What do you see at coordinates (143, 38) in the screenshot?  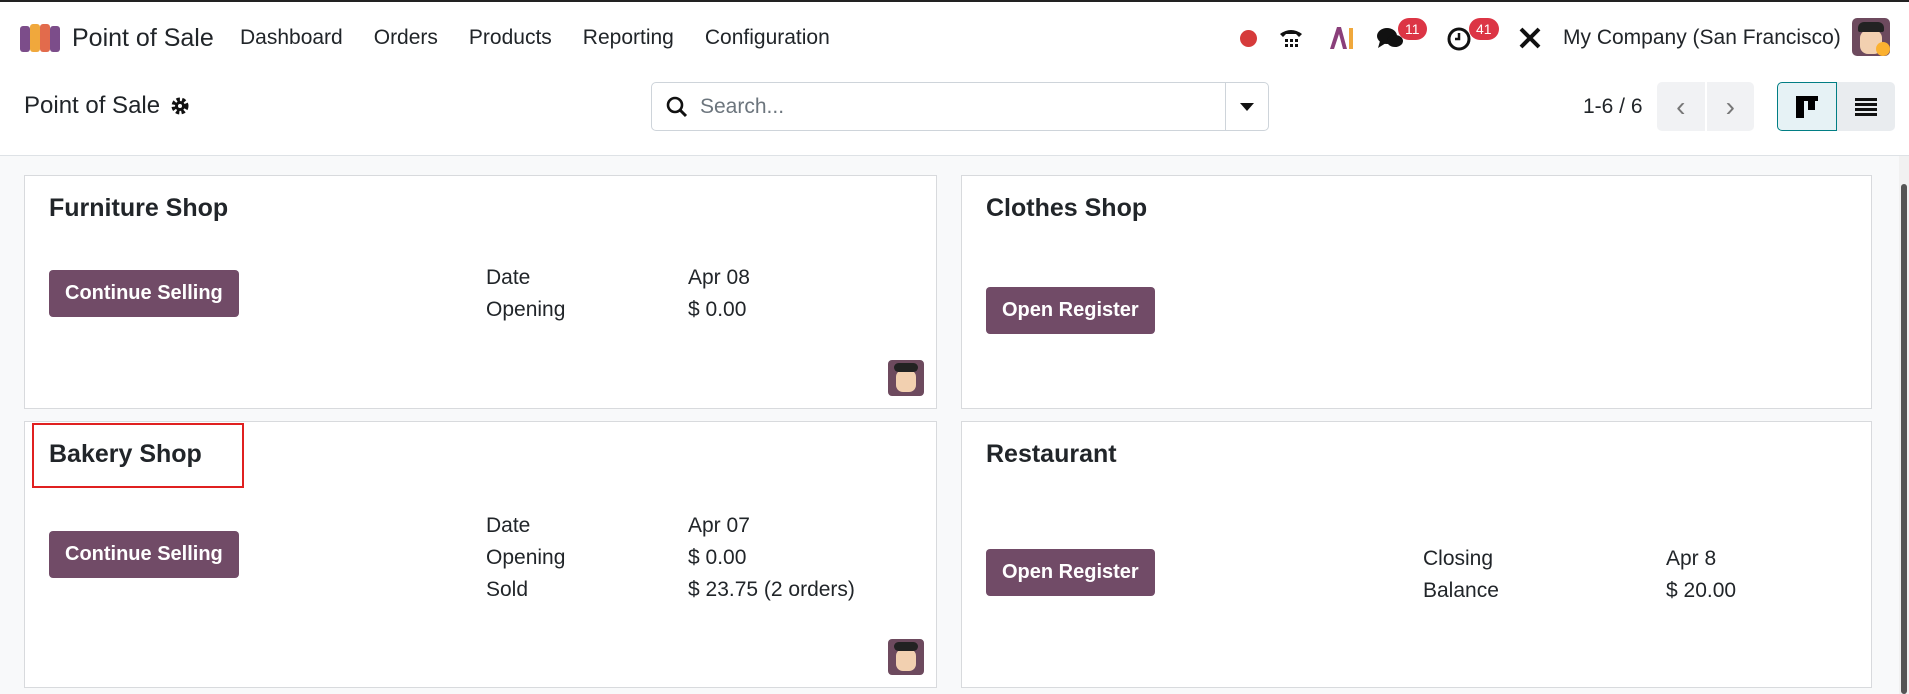 I see `app-name: Point of Sale` at bounding box center [143, 38].